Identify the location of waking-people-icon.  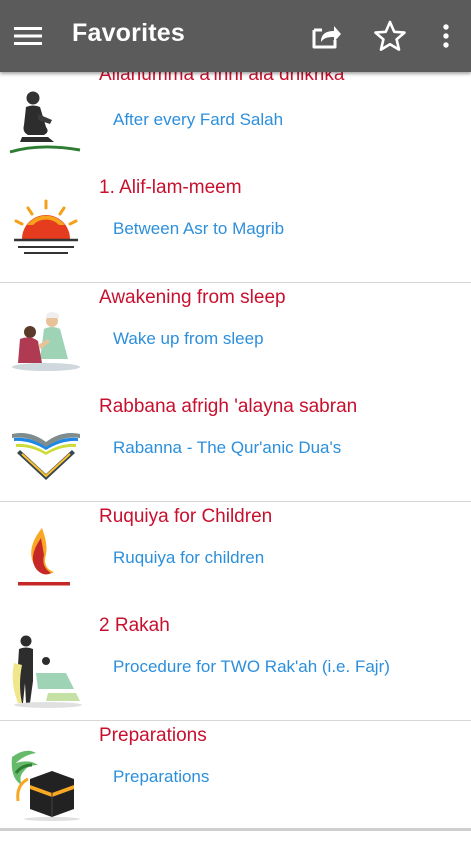
(46, 341).